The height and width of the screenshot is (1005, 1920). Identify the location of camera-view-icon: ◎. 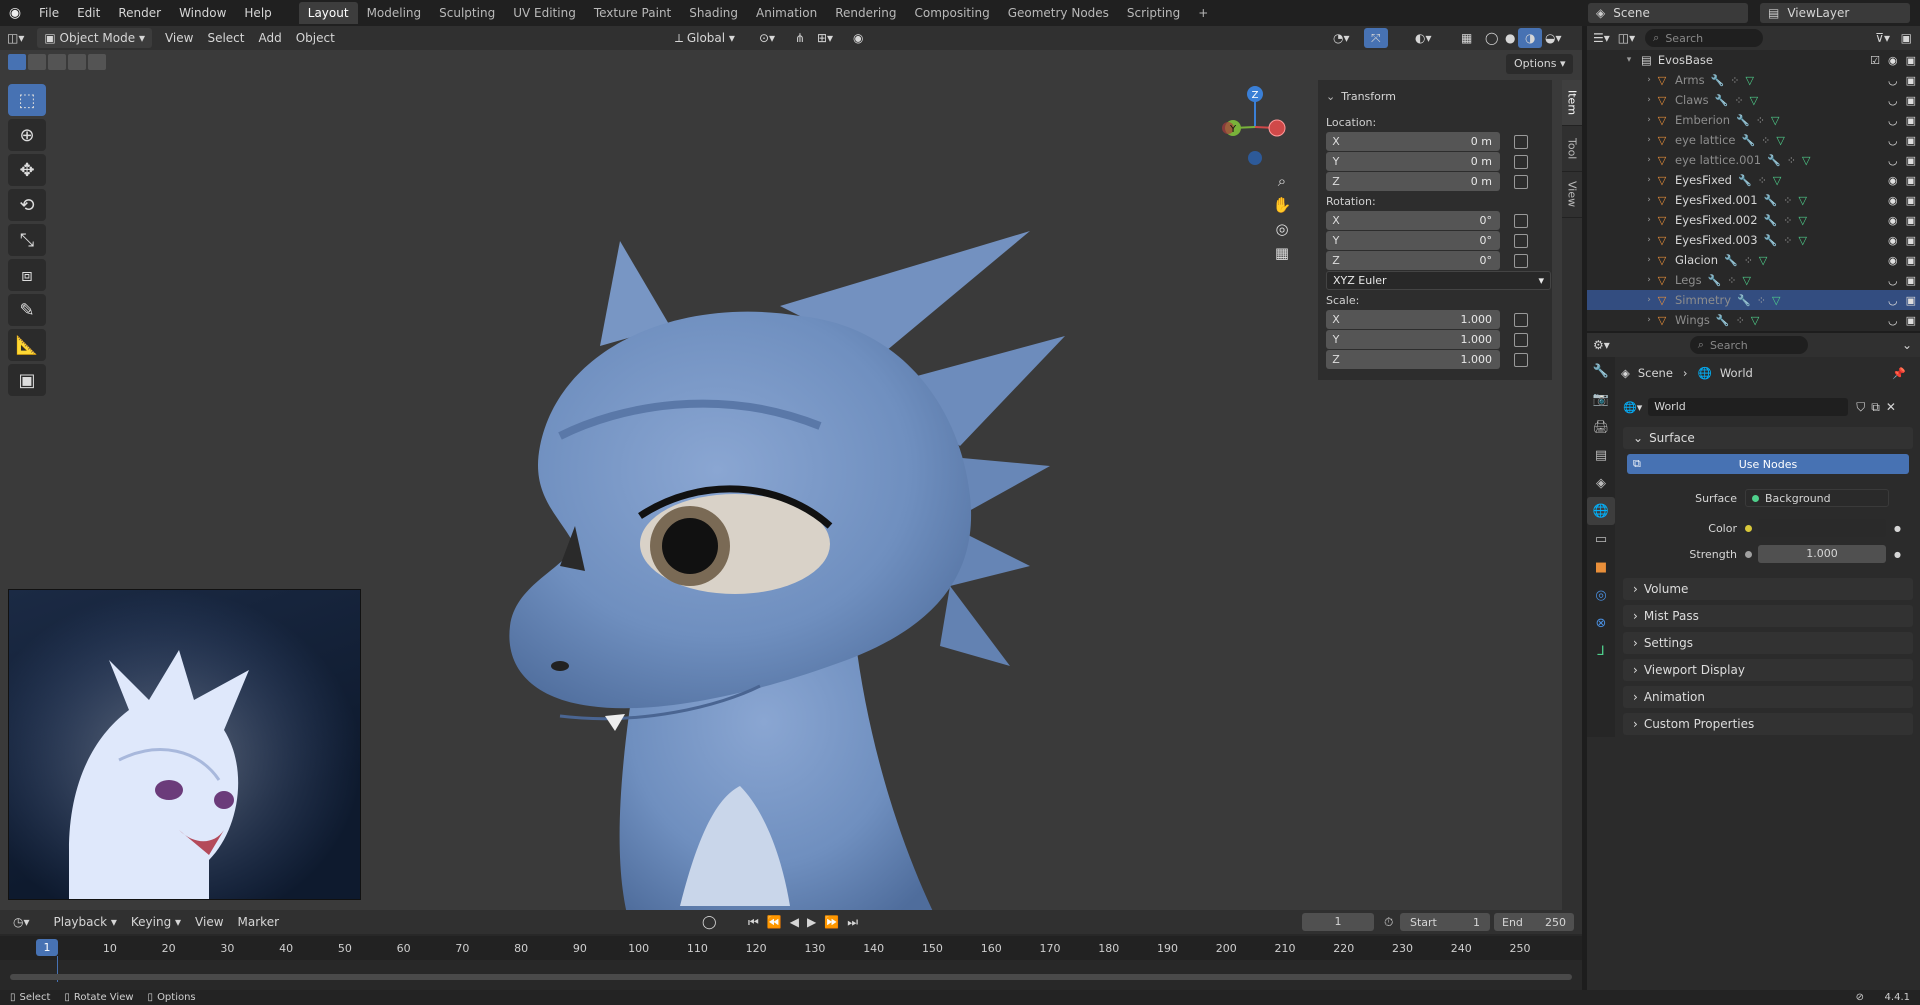
(1281, 229).